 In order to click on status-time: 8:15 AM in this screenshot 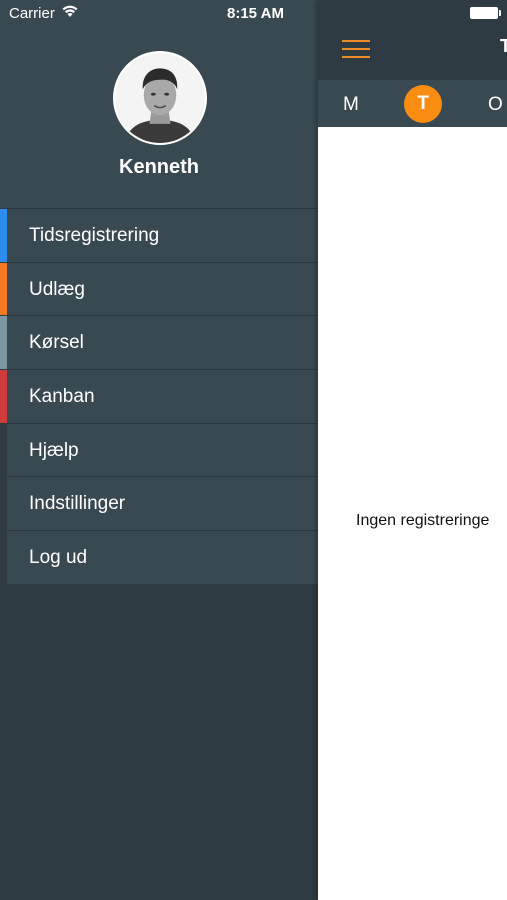, I will do `click(255, 13)`.